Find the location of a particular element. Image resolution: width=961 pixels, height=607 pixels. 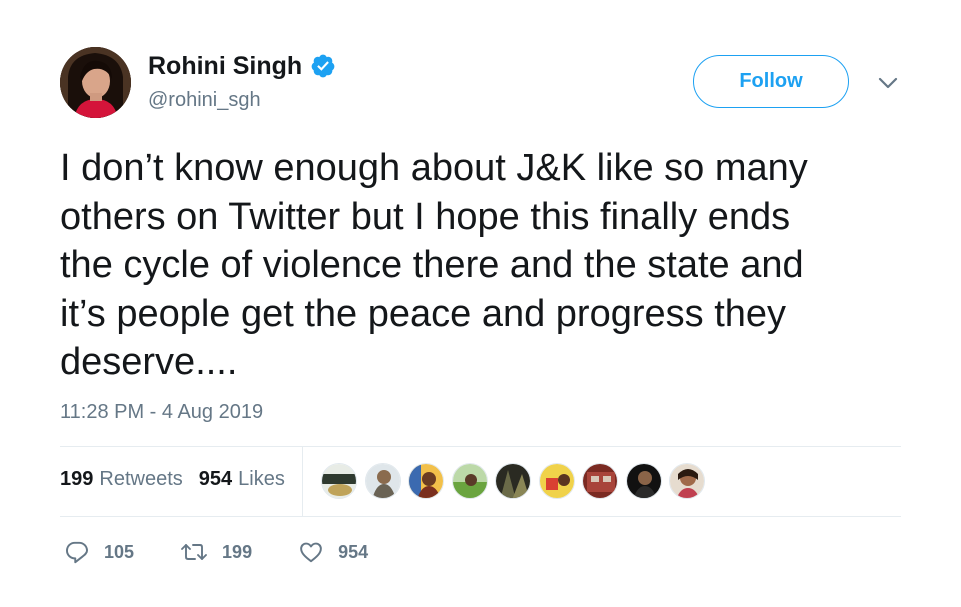

profile-avatar is located at coordinates (95, 82).